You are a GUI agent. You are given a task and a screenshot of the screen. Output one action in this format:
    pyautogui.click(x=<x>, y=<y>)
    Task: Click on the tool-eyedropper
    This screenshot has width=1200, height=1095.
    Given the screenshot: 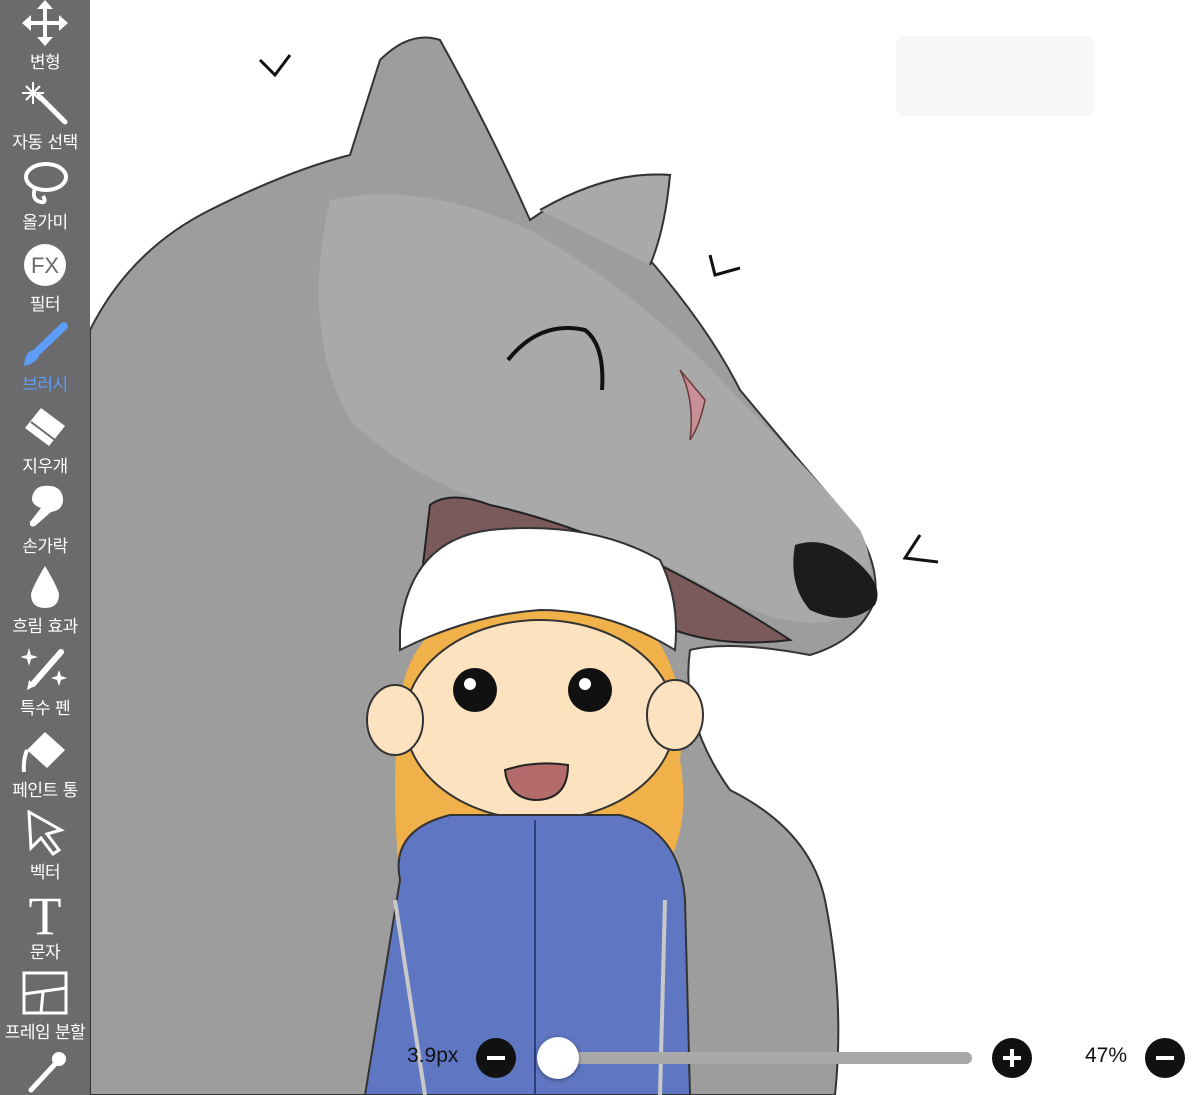 What is the action you would take?
    pyautogui.click(x=45, y=1072)
    